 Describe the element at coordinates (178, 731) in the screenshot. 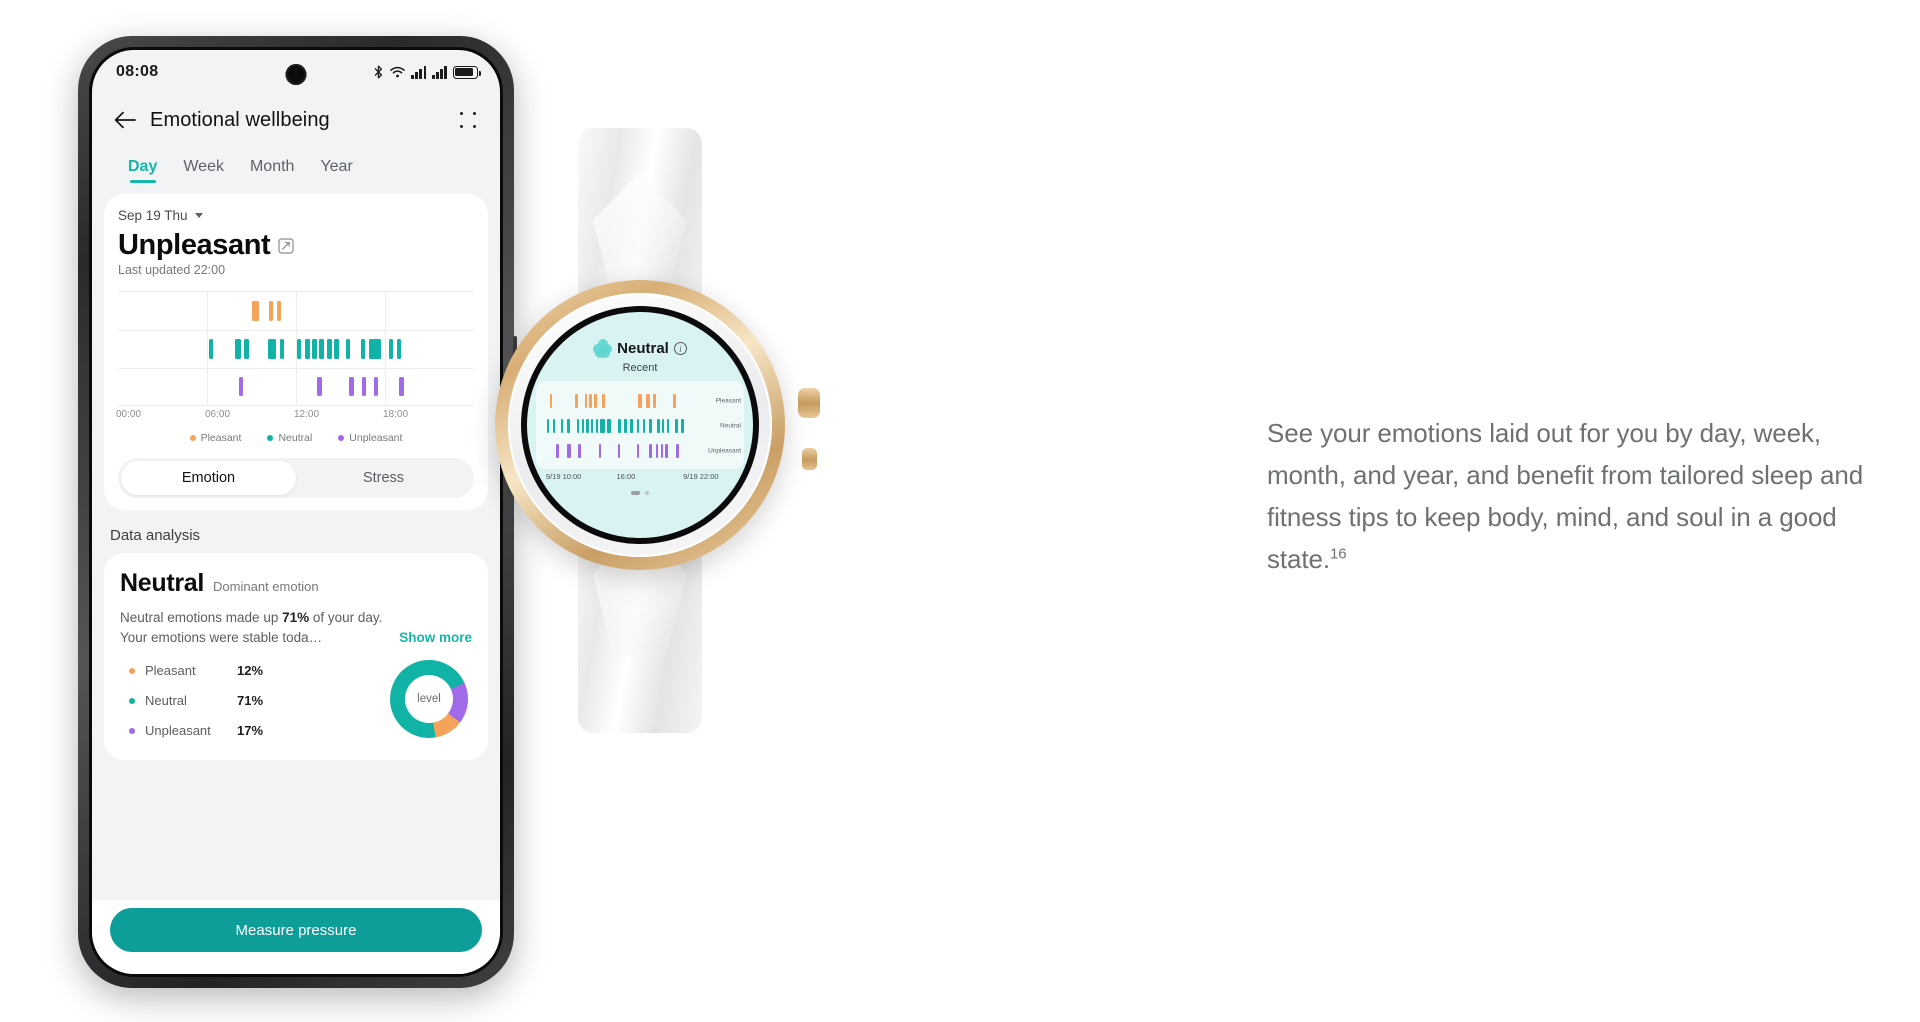

I see `breakdown-name: Unpleasant` at that location.